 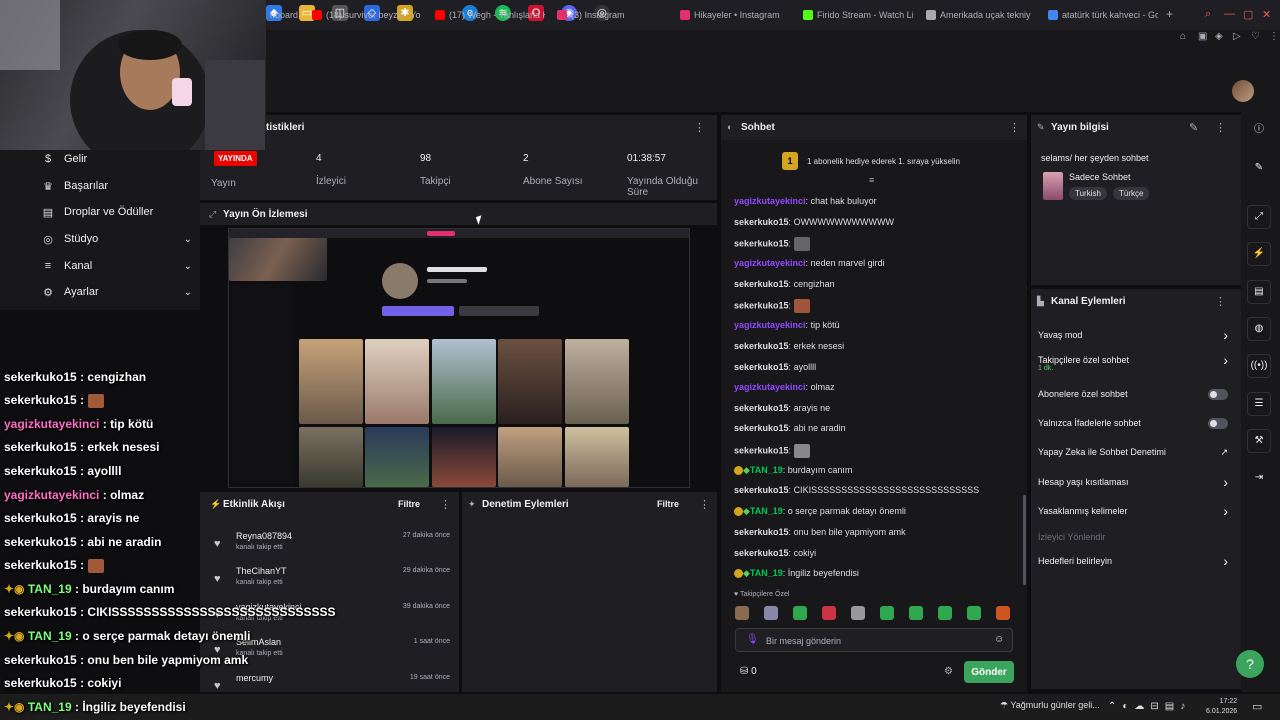 What do you see at coordinates (752, 639) in the screenshot?
I see `microphone-icon: 🎙` at bounding box center [752, 639].